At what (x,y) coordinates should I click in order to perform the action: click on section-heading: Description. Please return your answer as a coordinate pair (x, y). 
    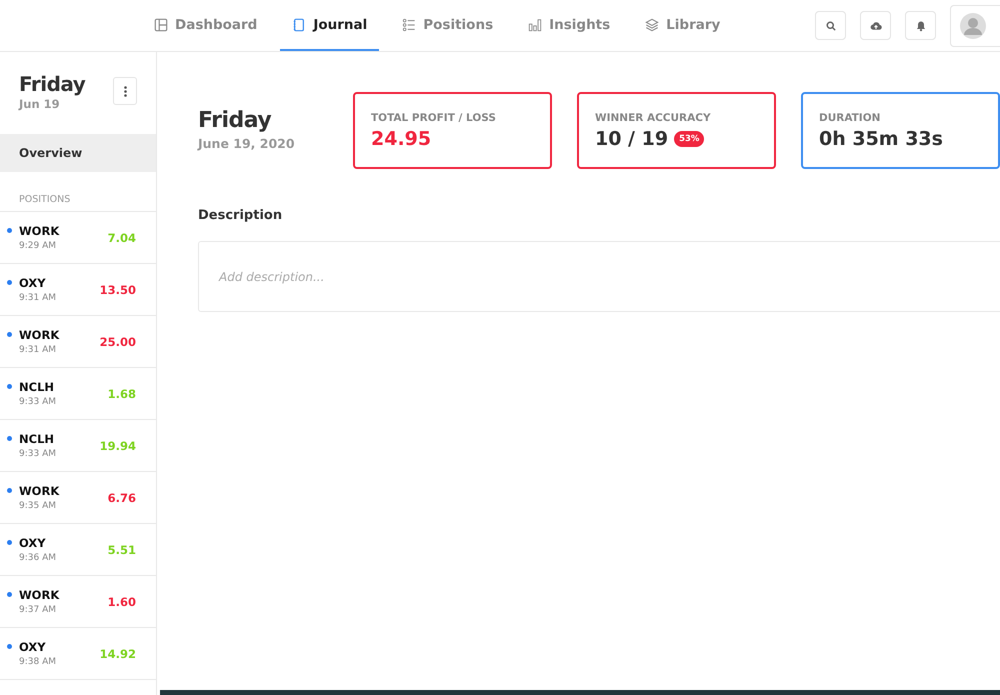
    Looking at the image, I should click on (241, 215).